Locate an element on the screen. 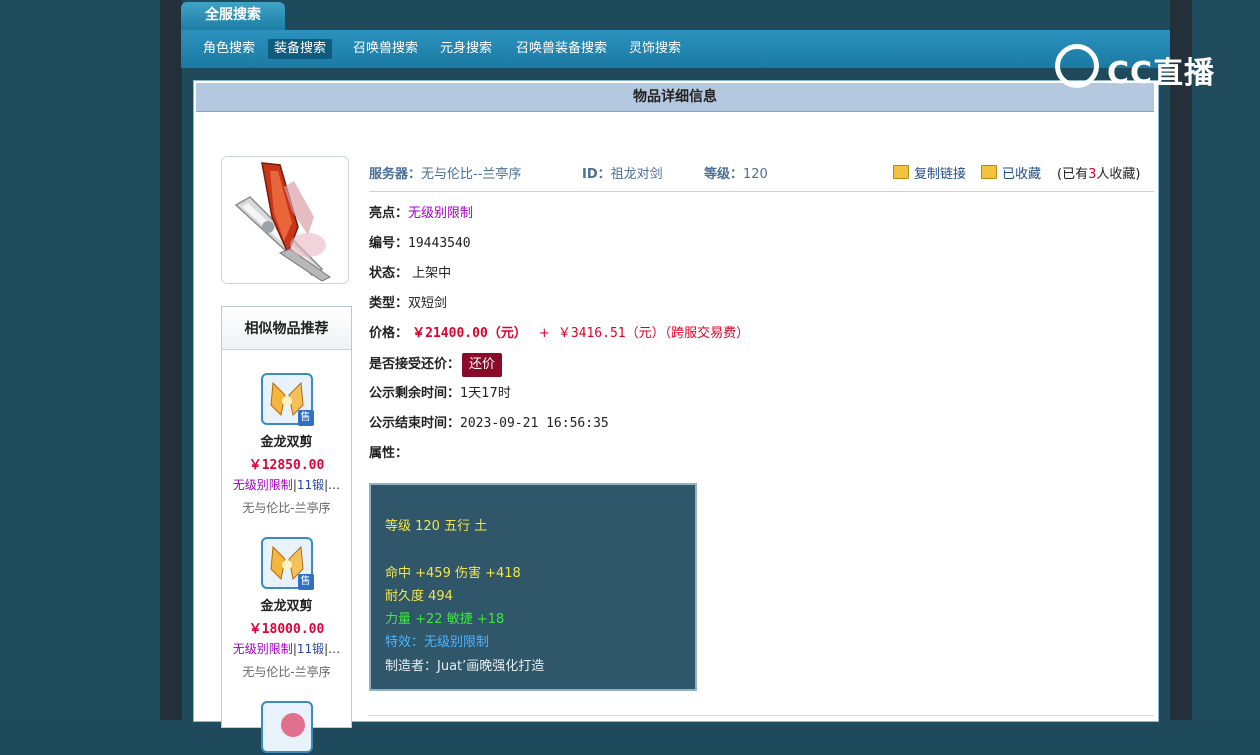 Image resolution: width=1260 pixels, height=755 pixels. number-row: 编号：19443540 is located at coordinates (420, 244).